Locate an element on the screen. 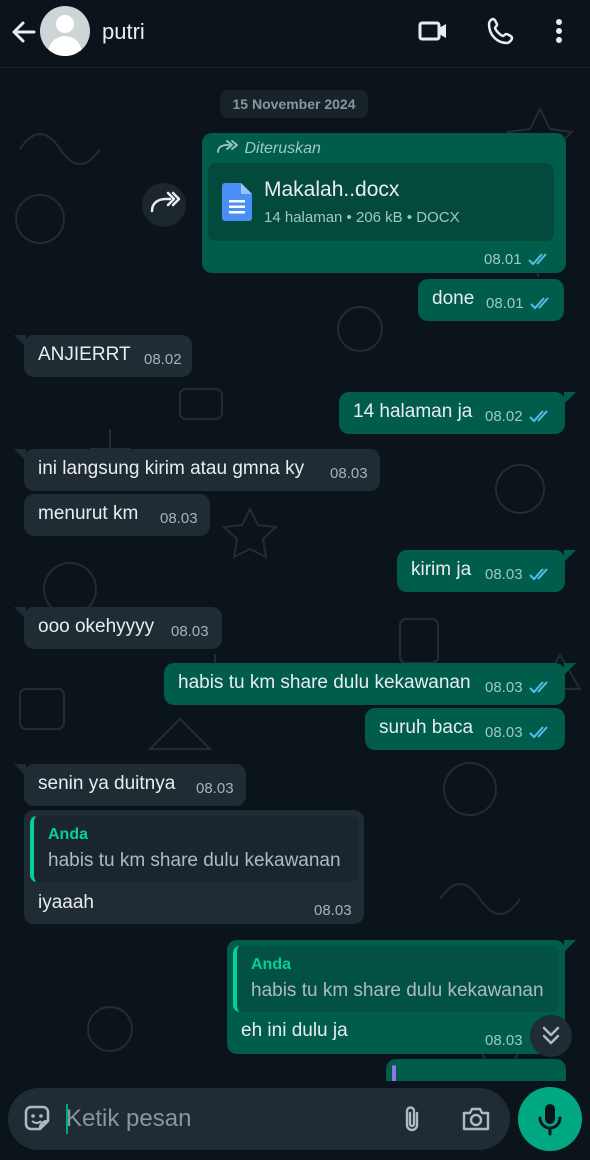 Image resolution: width=590 pixels, height=1160 pixels. message-incoming: ini langsung kirim atau gmna ky 08.03 is located at coordinates (202, 470).